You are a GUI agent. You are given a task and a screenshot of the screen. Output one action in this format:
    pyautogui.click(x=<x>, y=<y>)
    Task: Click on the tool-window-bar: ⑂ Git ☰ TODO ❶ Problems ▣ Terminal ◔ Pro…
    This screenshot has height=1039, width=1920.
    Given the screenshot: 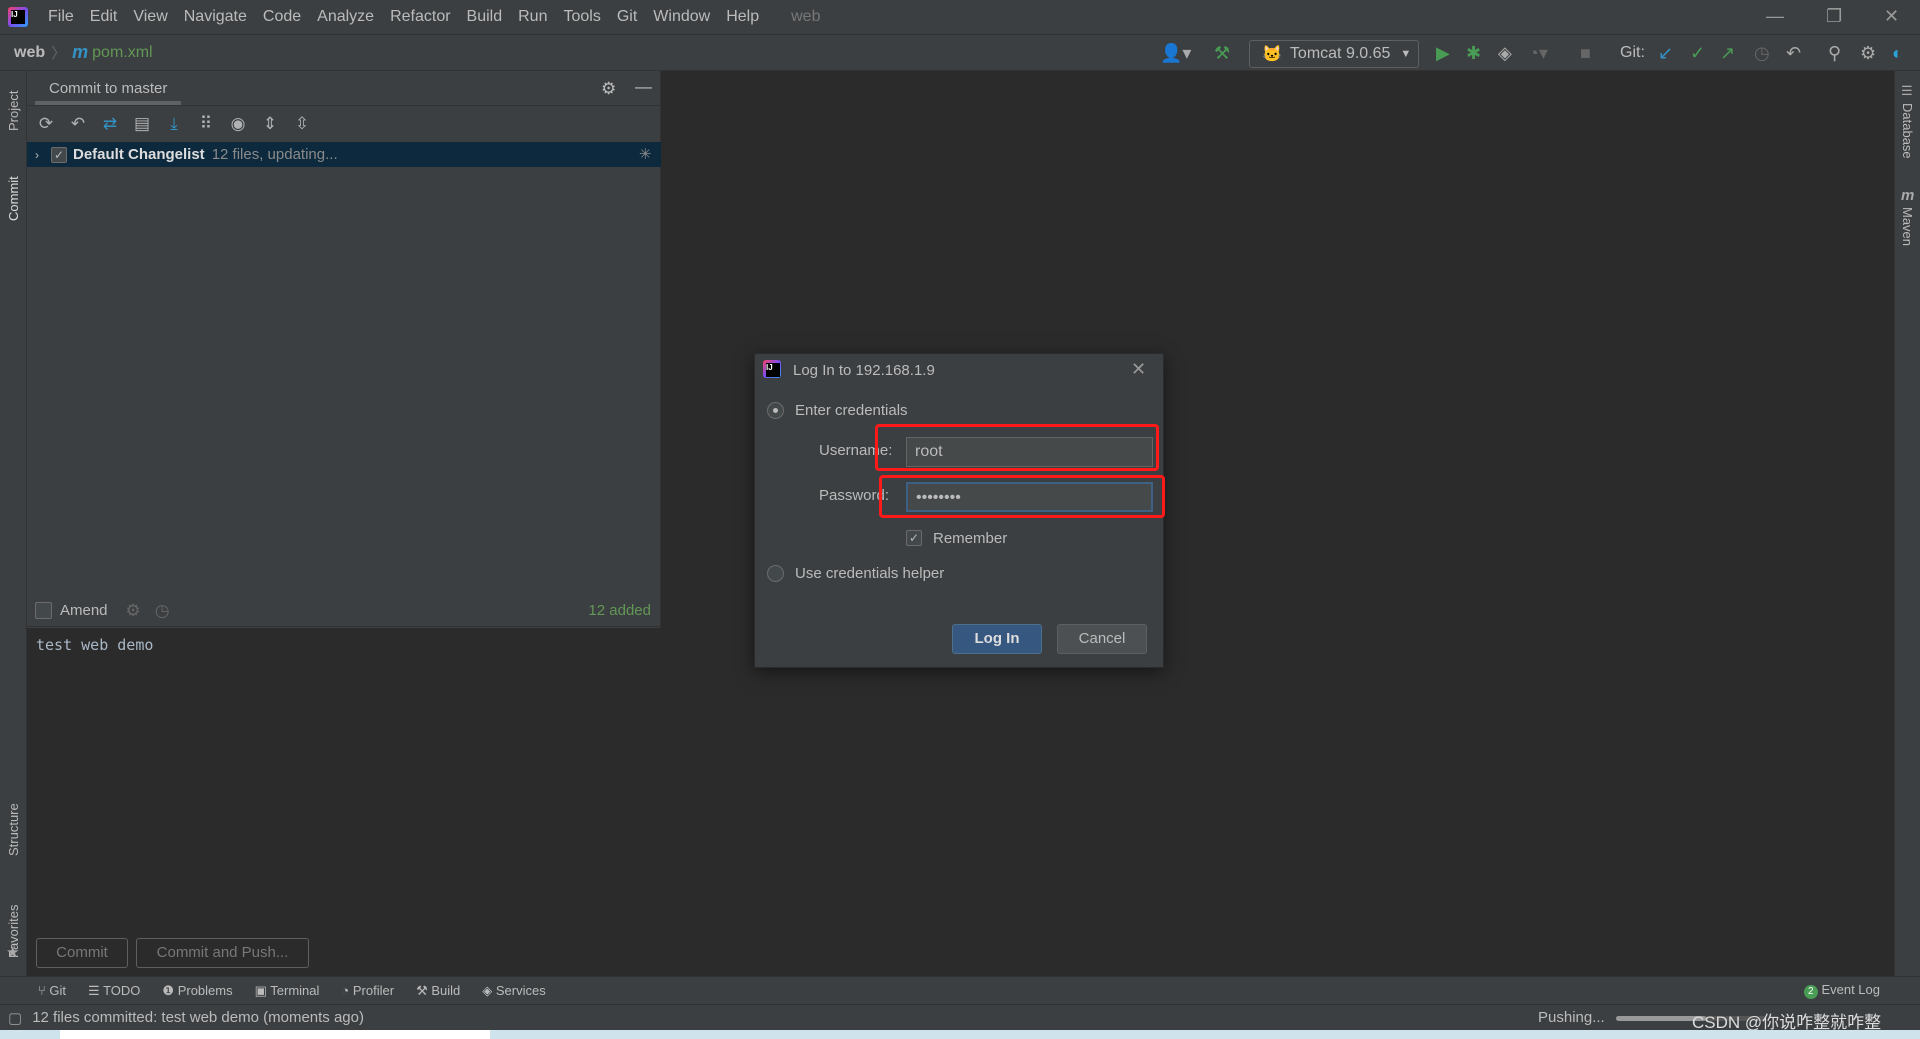 What is the action you would take?
    pyautogui.click(x=960, y=990)
    